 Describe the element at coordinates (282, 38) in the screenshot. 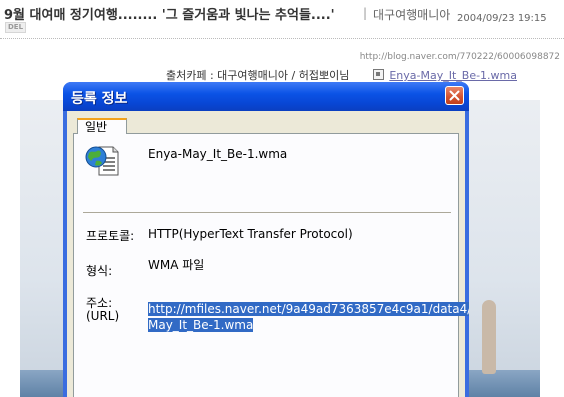

I see `header-divider` at that location.